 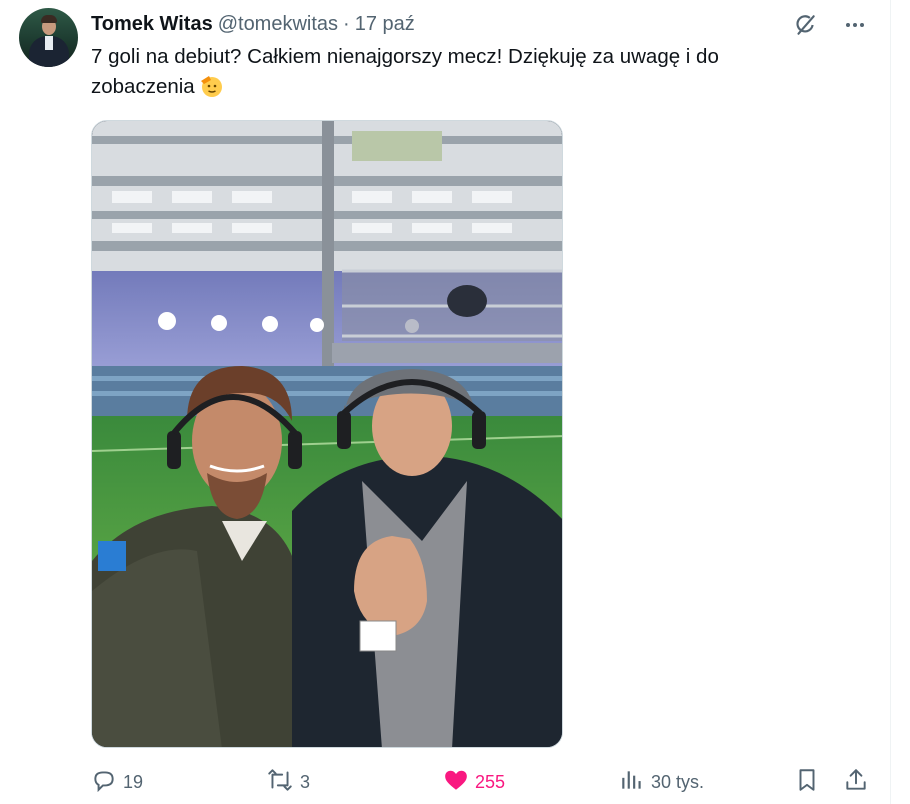 I want to click on bookmark-button, so click(x=807, y=782).